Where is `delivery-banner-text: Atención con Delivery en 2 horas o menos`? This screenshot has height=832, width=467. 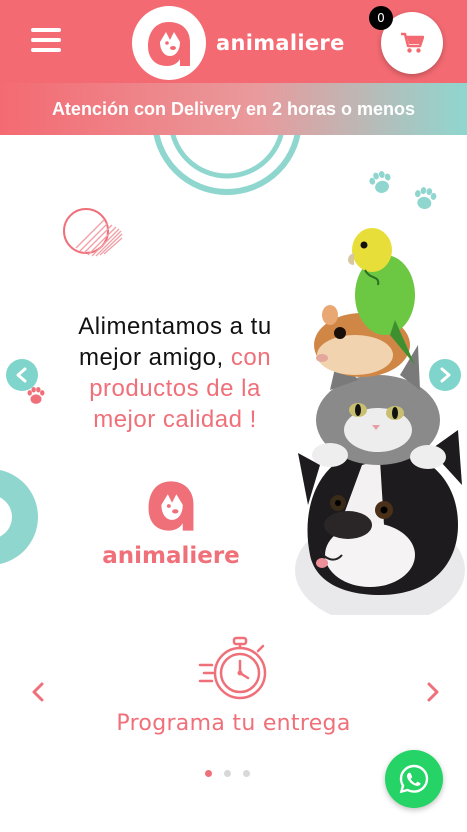 delivery-banner-text: Atención con Delivery en 2 horas o menos is located at coordinates (233, 108).